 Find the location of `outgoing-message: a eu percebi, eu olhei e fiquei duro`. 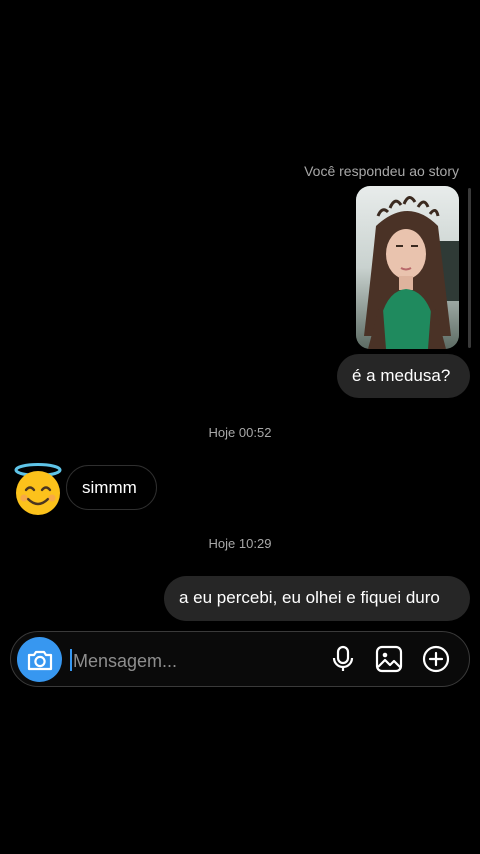

outgoing-message: a eu percebi, eu olhei e fiquei duro is located at coordinates (317, 598).